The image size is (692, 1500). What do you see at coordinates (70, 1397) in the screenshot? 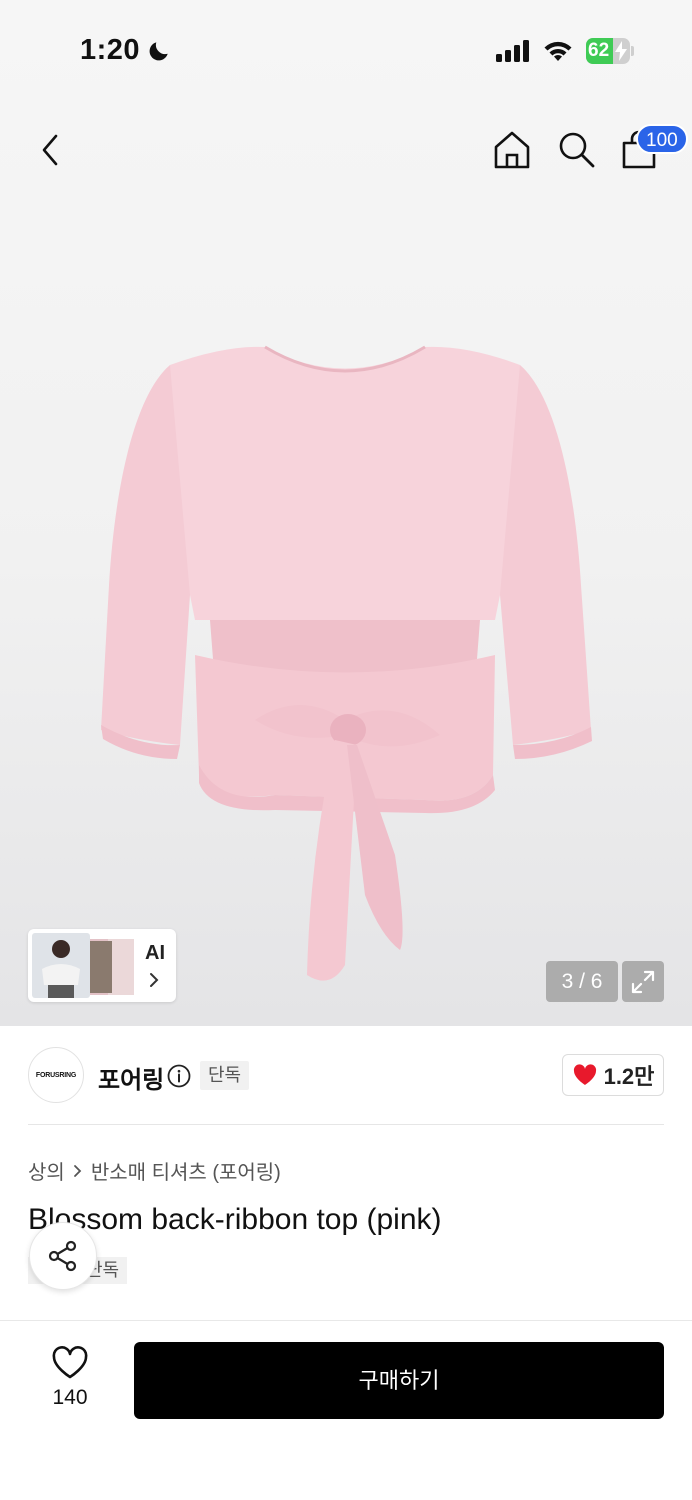
I see `wishlist-count: 140` at bounding box center [70, 1397].